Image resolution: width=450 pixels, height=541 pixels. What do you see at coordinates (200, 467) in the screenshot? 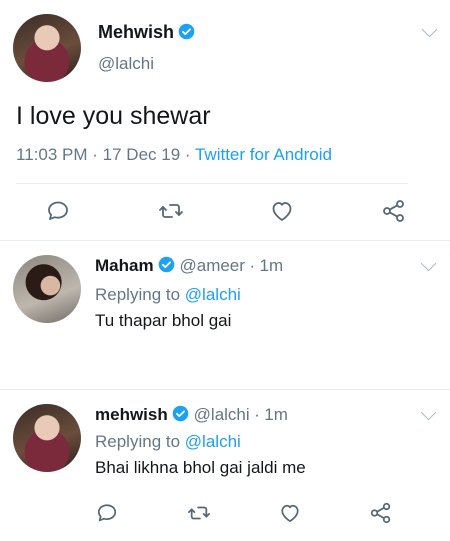
I see `reply-text: Bhai likhna bhol gai jaldi me` at bounding box center [200, 467].